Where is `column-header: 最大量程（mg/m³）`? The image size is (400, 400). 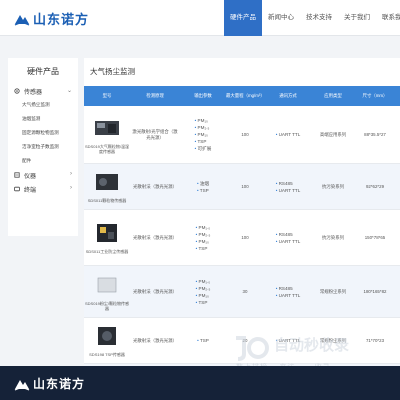 column-header: 最大量程（mg/m³） is located at coordinates (245, 95).